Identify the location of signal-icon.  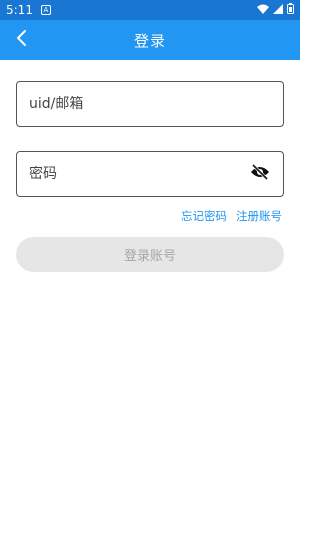
(278, 10).